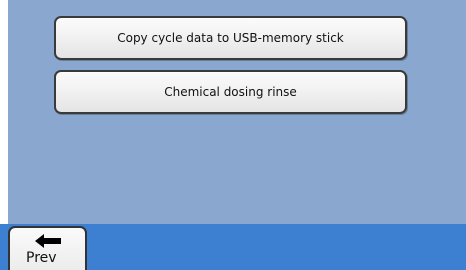 The height and width of the screenshot is (270, 466). I want to click on prev-button: Prev, so click(47, 248).